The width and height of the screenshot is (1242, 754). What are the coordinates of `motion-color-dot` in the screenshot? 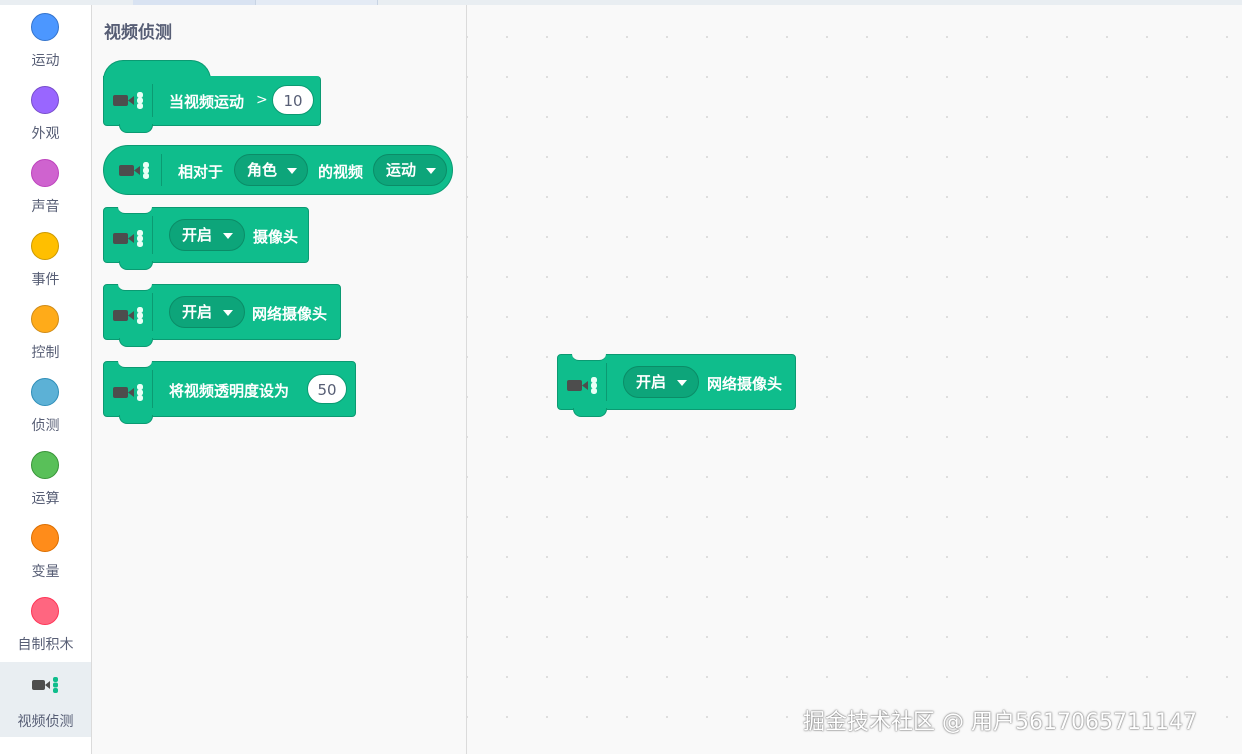 It's located at (45, 27).